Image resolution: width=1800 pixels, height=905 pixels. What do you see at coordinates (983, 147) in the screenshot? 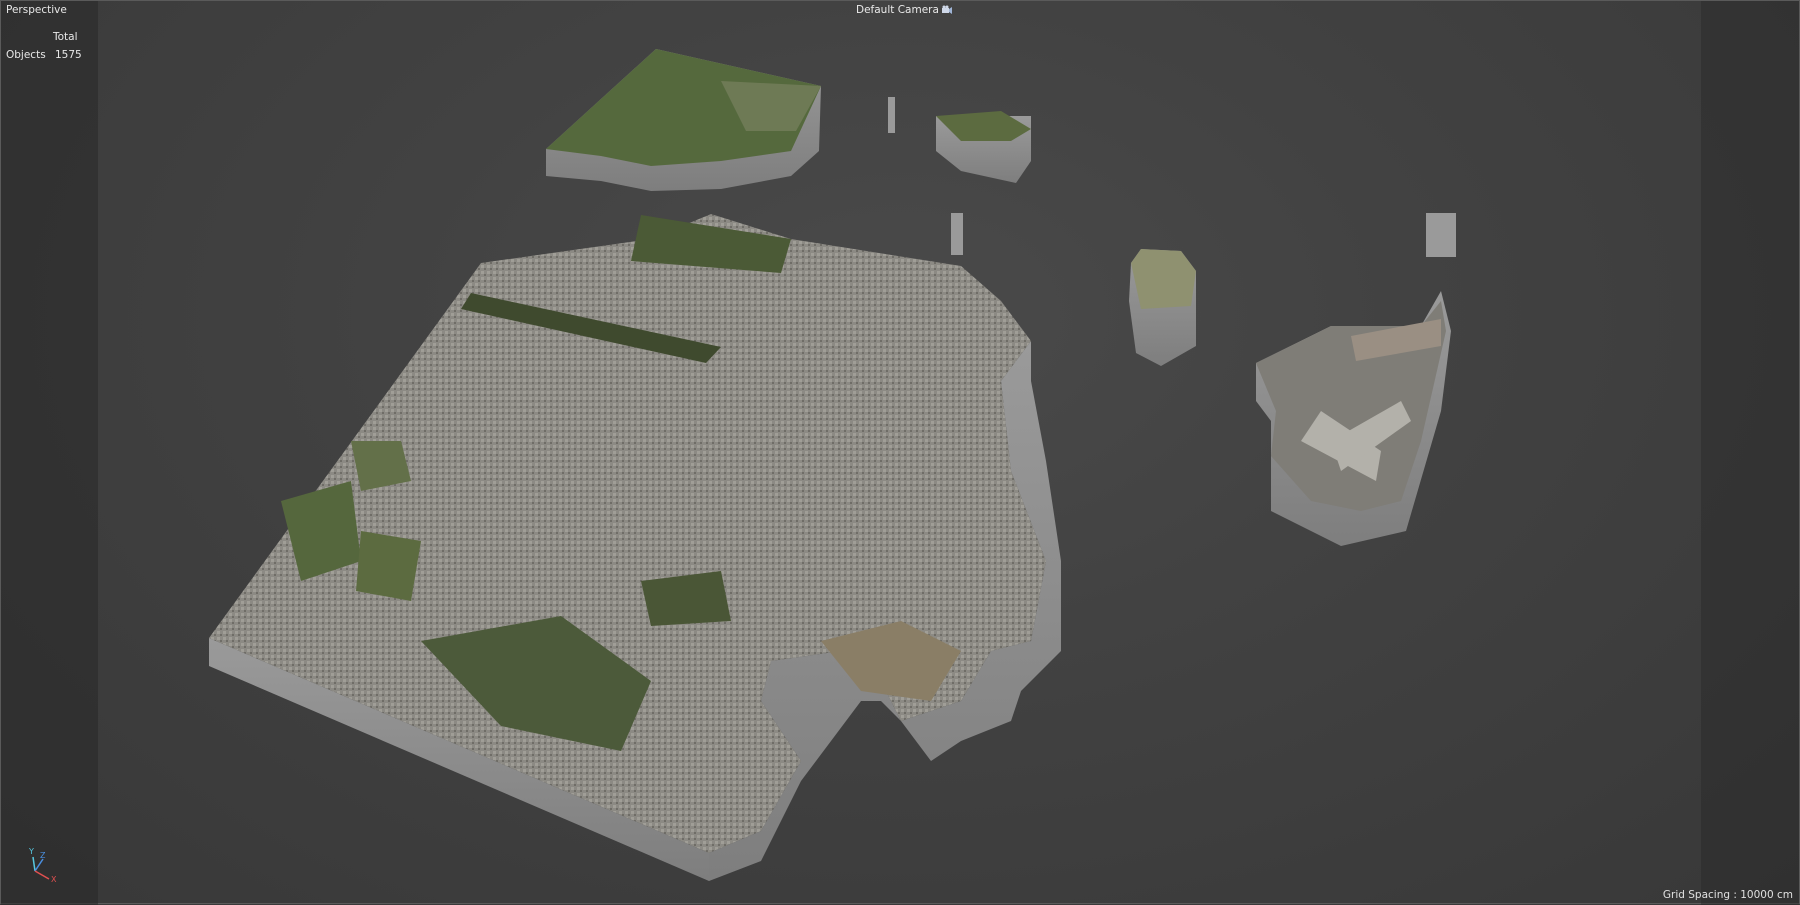
I see `island-tile` at bounding box center [983, 147].